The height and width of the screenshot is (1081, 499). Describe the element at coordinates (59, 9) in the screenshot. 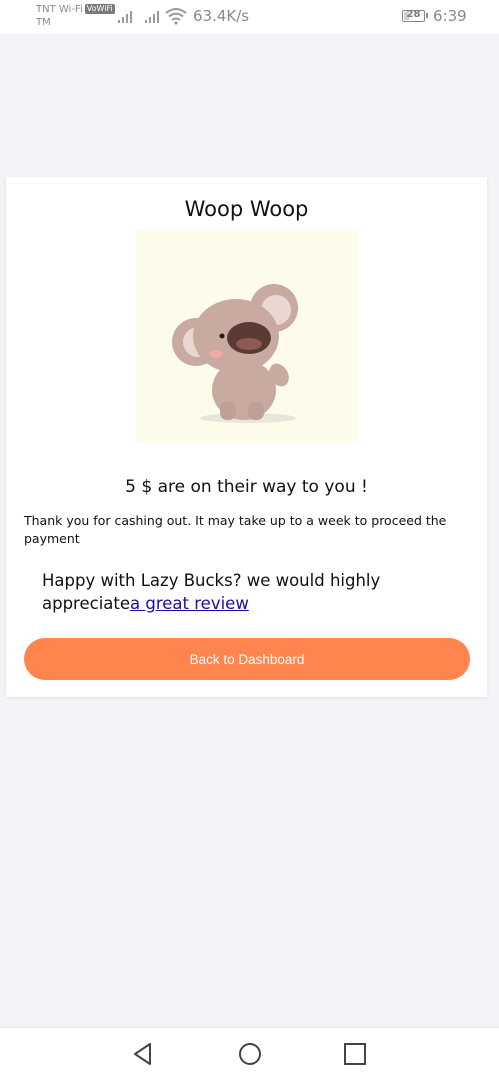

I see `carrier-name: TNT Wi-Fi` at that location.